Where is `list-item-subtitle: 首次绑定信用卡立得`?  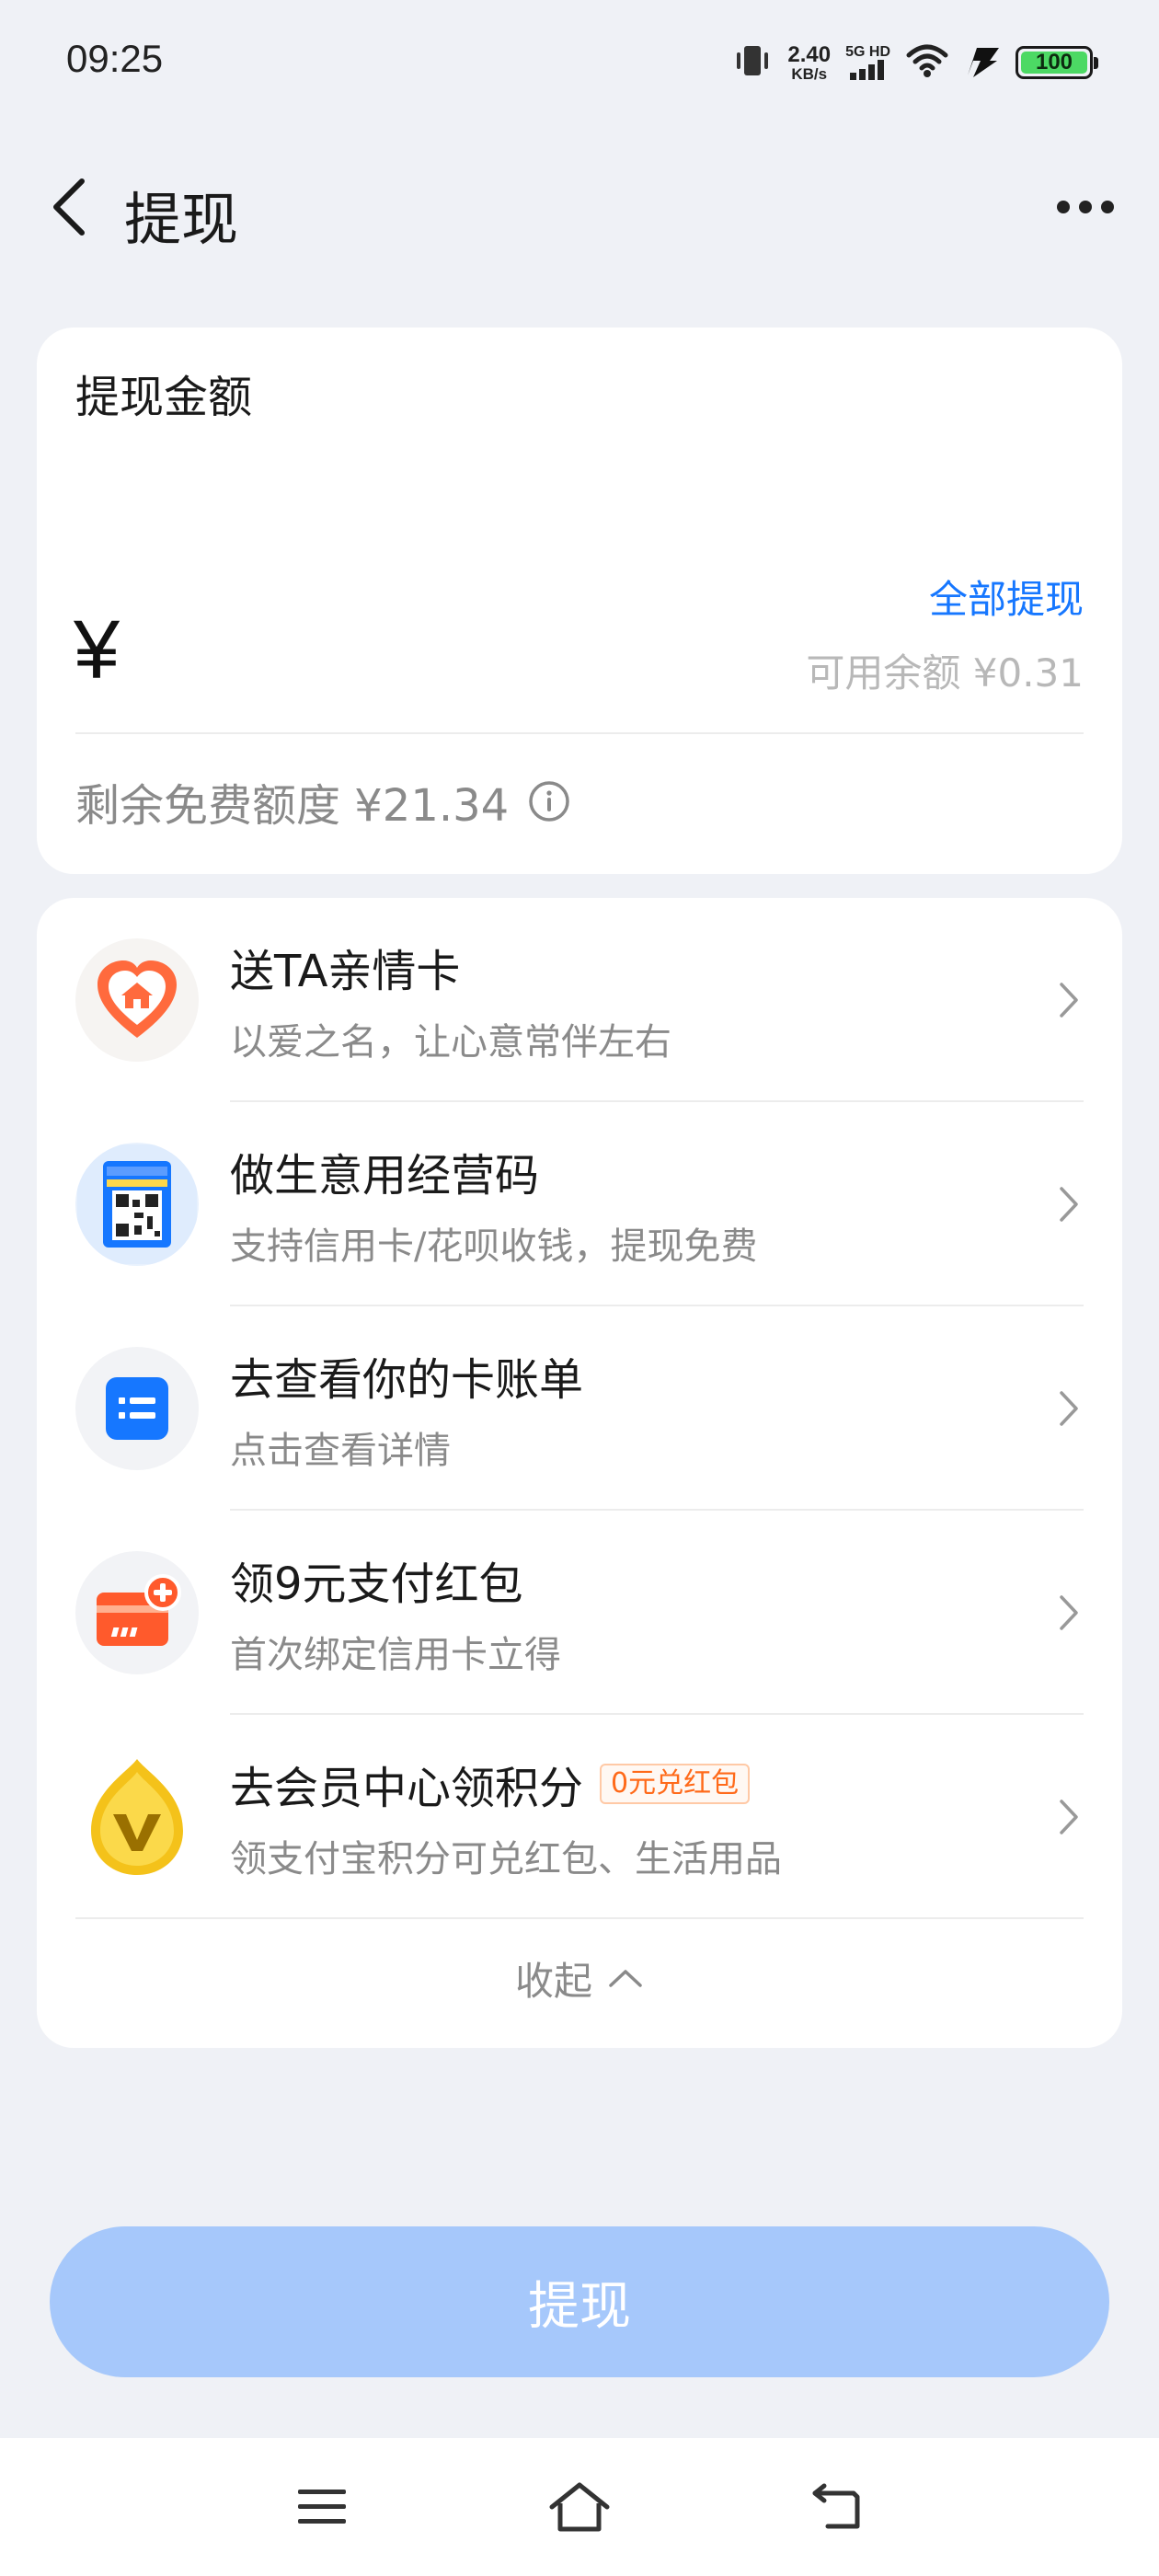 list-item-subtitle: 首次绑定信用卡立得 is located at coordinates (395, 1655).